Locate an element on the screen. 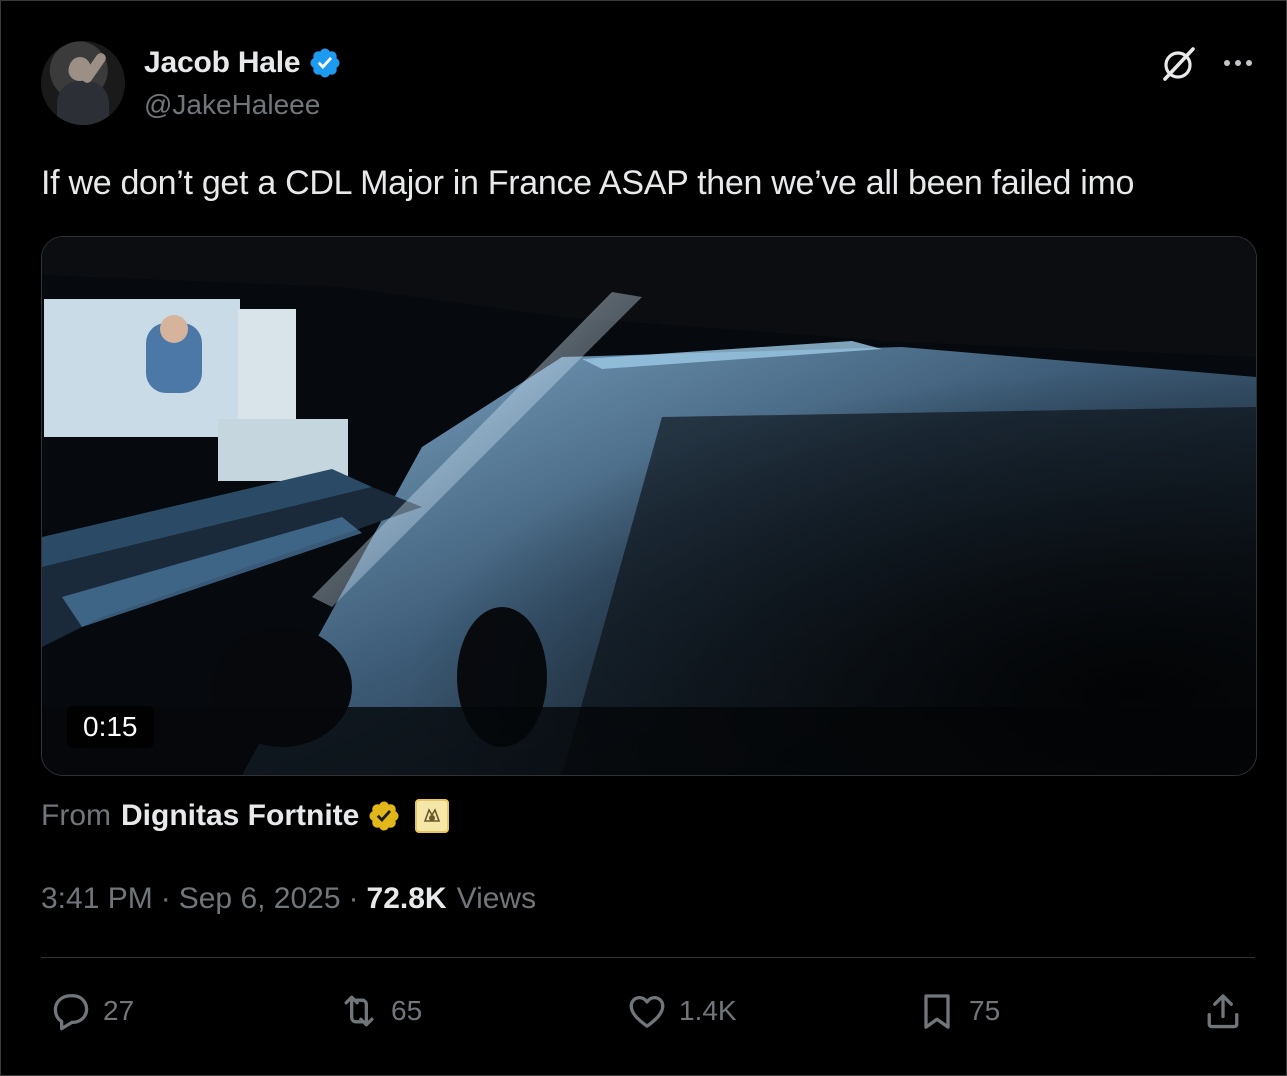 The image size is (1287, 1076). bookmark-icon is located at coordinates (937, 1011).